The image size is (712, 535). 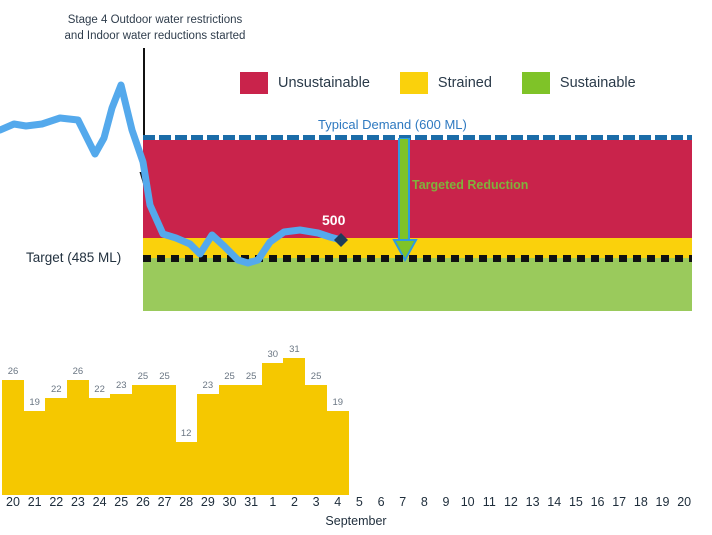 I want to click on bar-column: 31, so click(x=294, y=419).